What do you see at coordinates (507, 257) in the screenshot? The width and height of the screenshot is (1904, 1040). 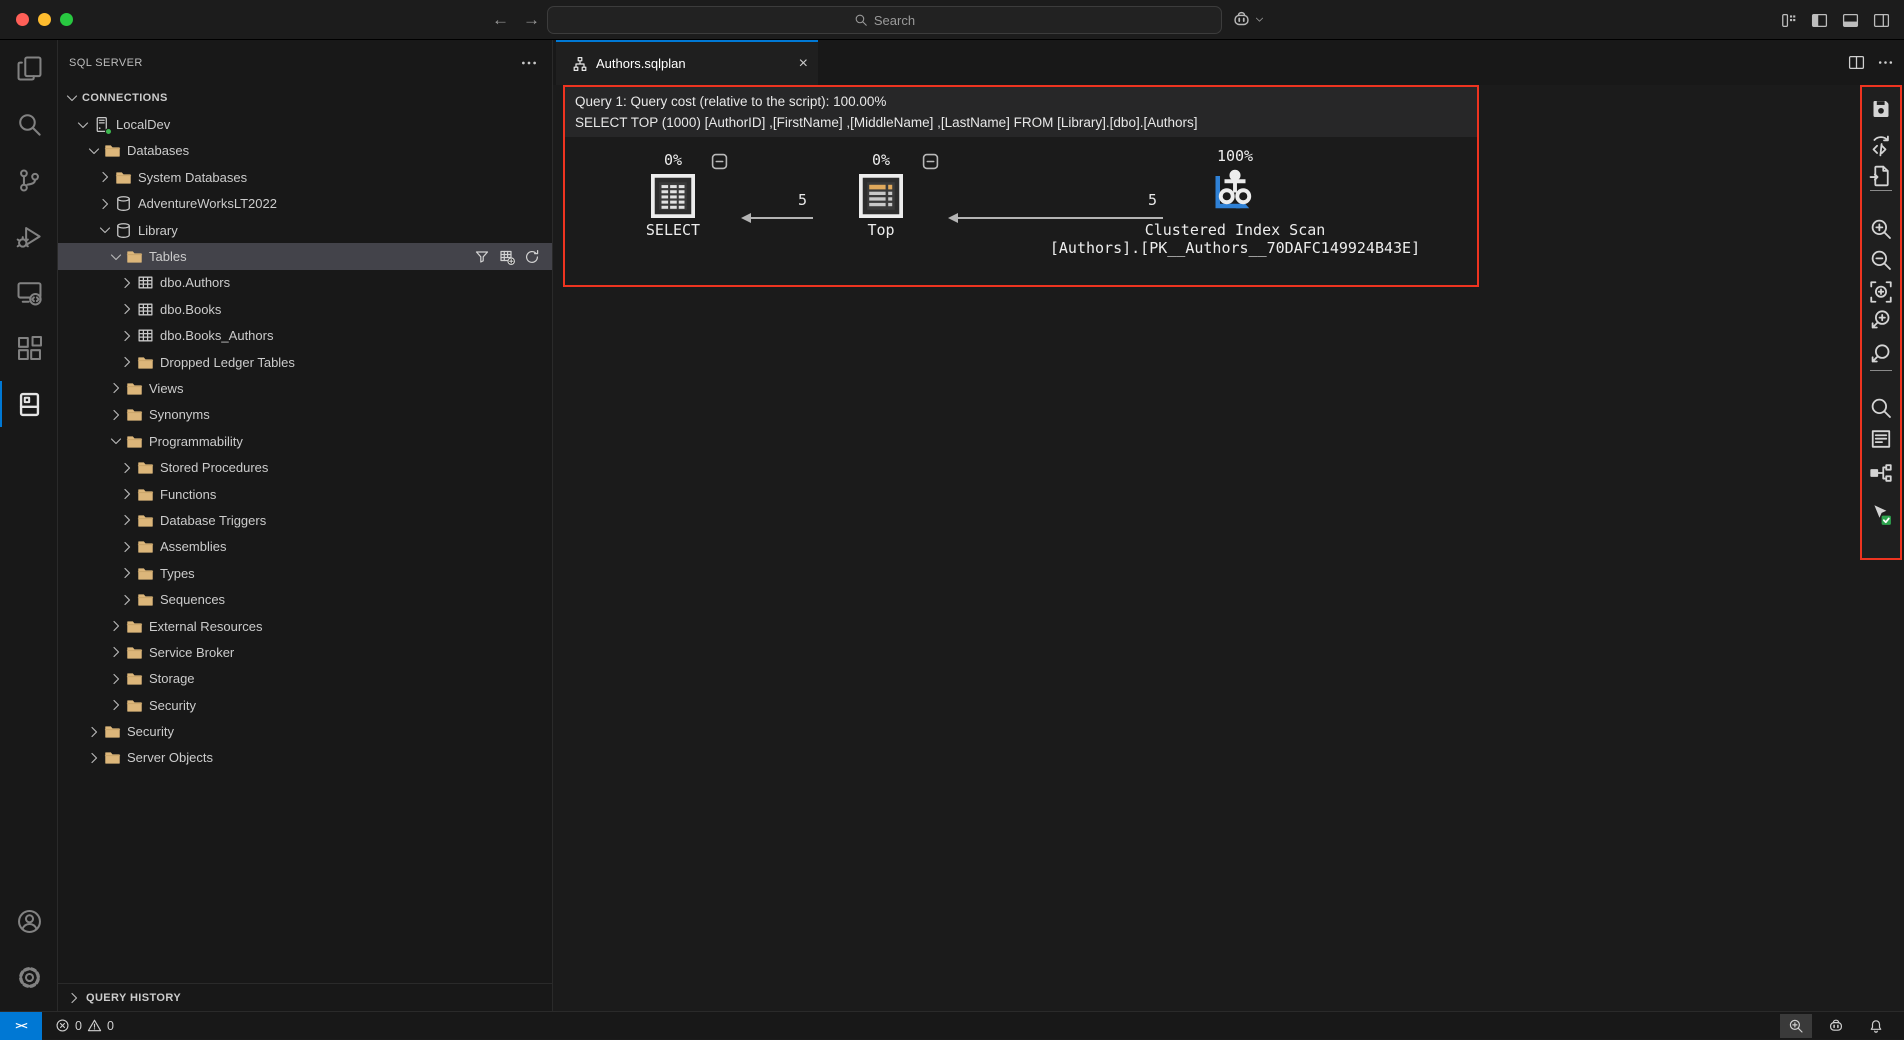 I see `new-table-icon` at bounding box center [507, 257].